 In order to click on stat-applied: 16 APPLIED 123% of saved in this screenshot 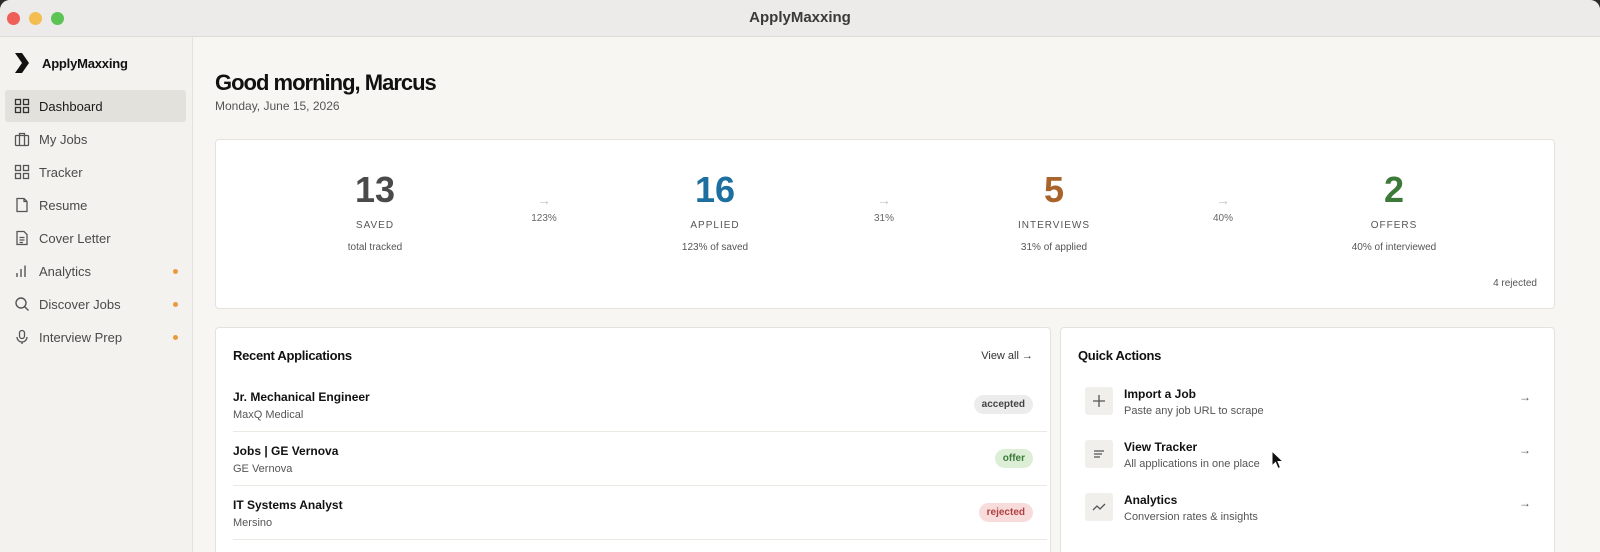, I will do `click(715, 211)`.